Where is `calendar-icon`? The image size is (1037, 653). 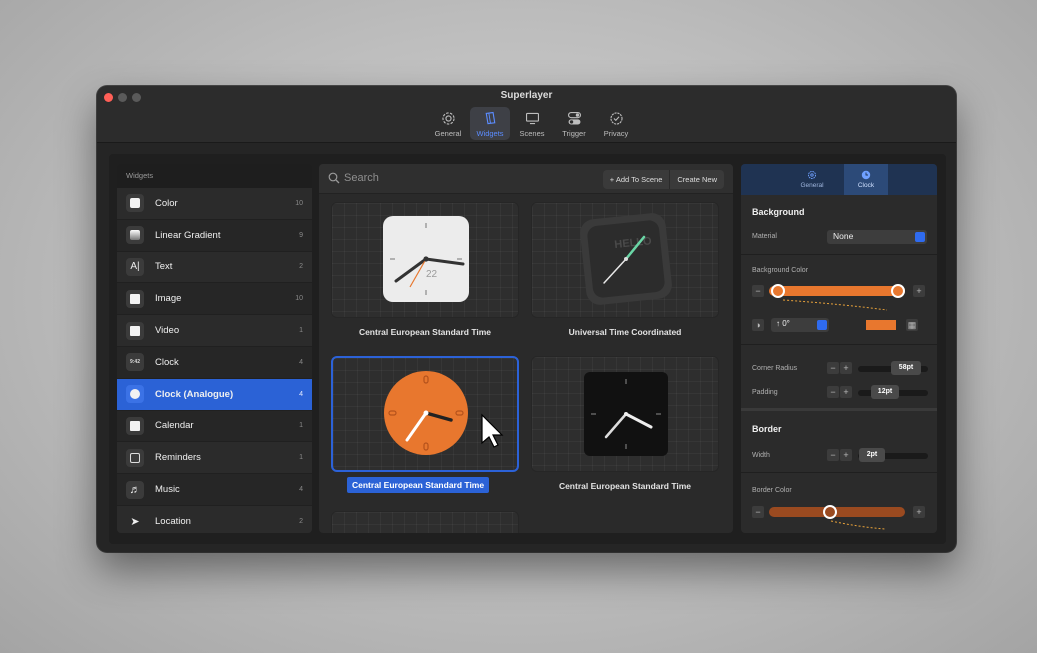 calendar-icon is located at coordinates (135, 425).